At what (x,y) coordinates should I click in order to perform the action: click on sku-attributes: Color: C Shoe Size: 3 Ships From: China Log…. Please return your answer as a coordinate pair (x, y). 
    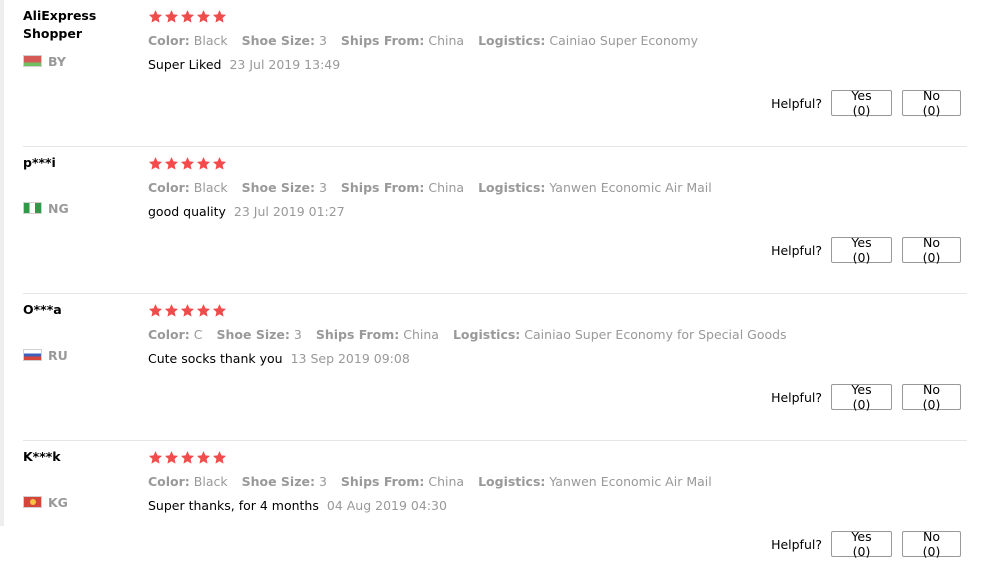
    Looking at the image, I should click on (467, 334).